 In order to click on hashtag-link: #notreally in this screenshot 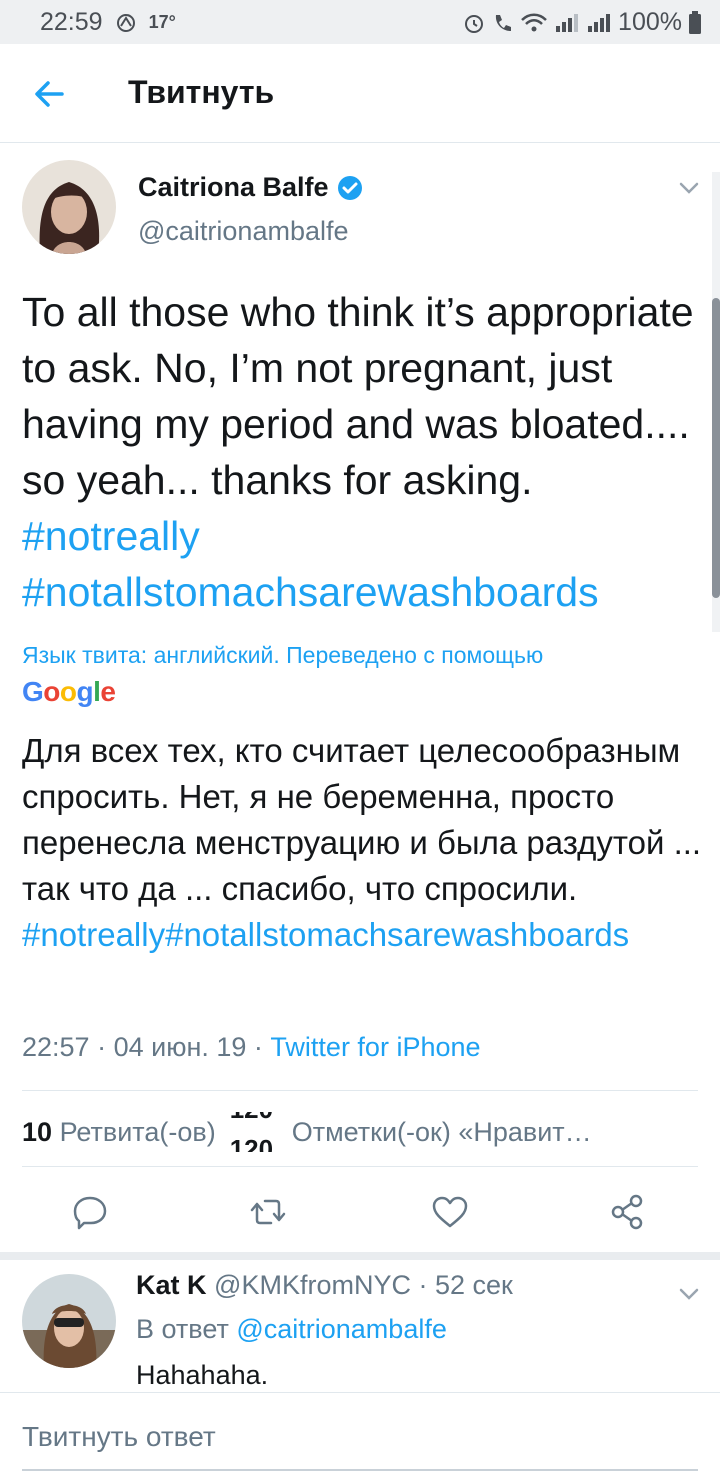, I will do `click(111, 536)`.